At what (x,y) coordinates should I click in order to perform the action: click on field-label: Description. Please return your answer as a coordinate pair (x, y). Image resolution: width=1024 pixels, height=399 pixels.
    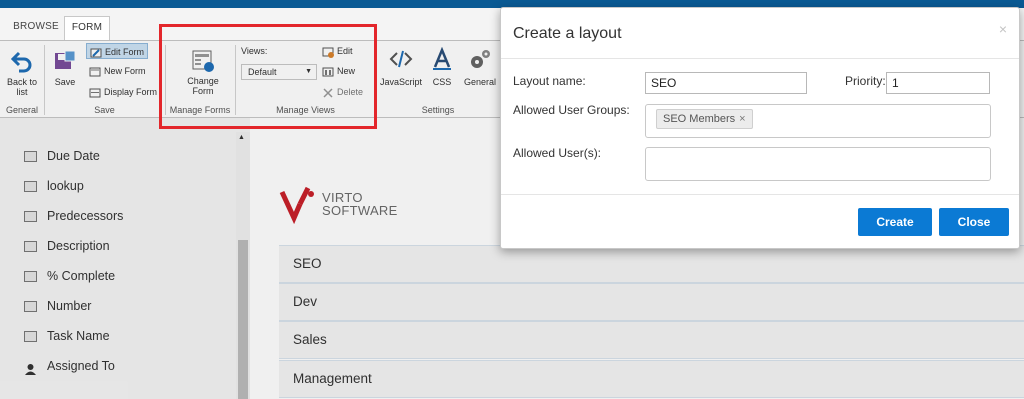
    Looking at the image, I should click on (78, 246).